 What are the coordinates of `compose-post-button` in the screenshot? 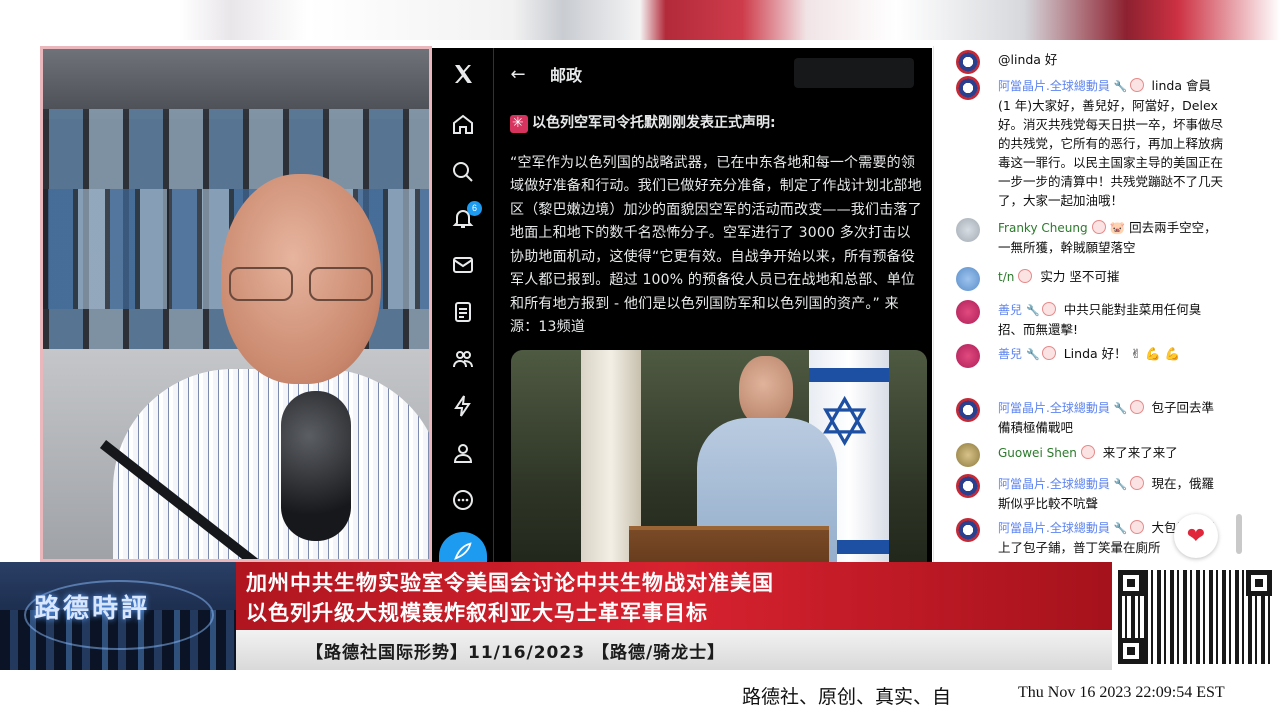 It's located at (463, 547).